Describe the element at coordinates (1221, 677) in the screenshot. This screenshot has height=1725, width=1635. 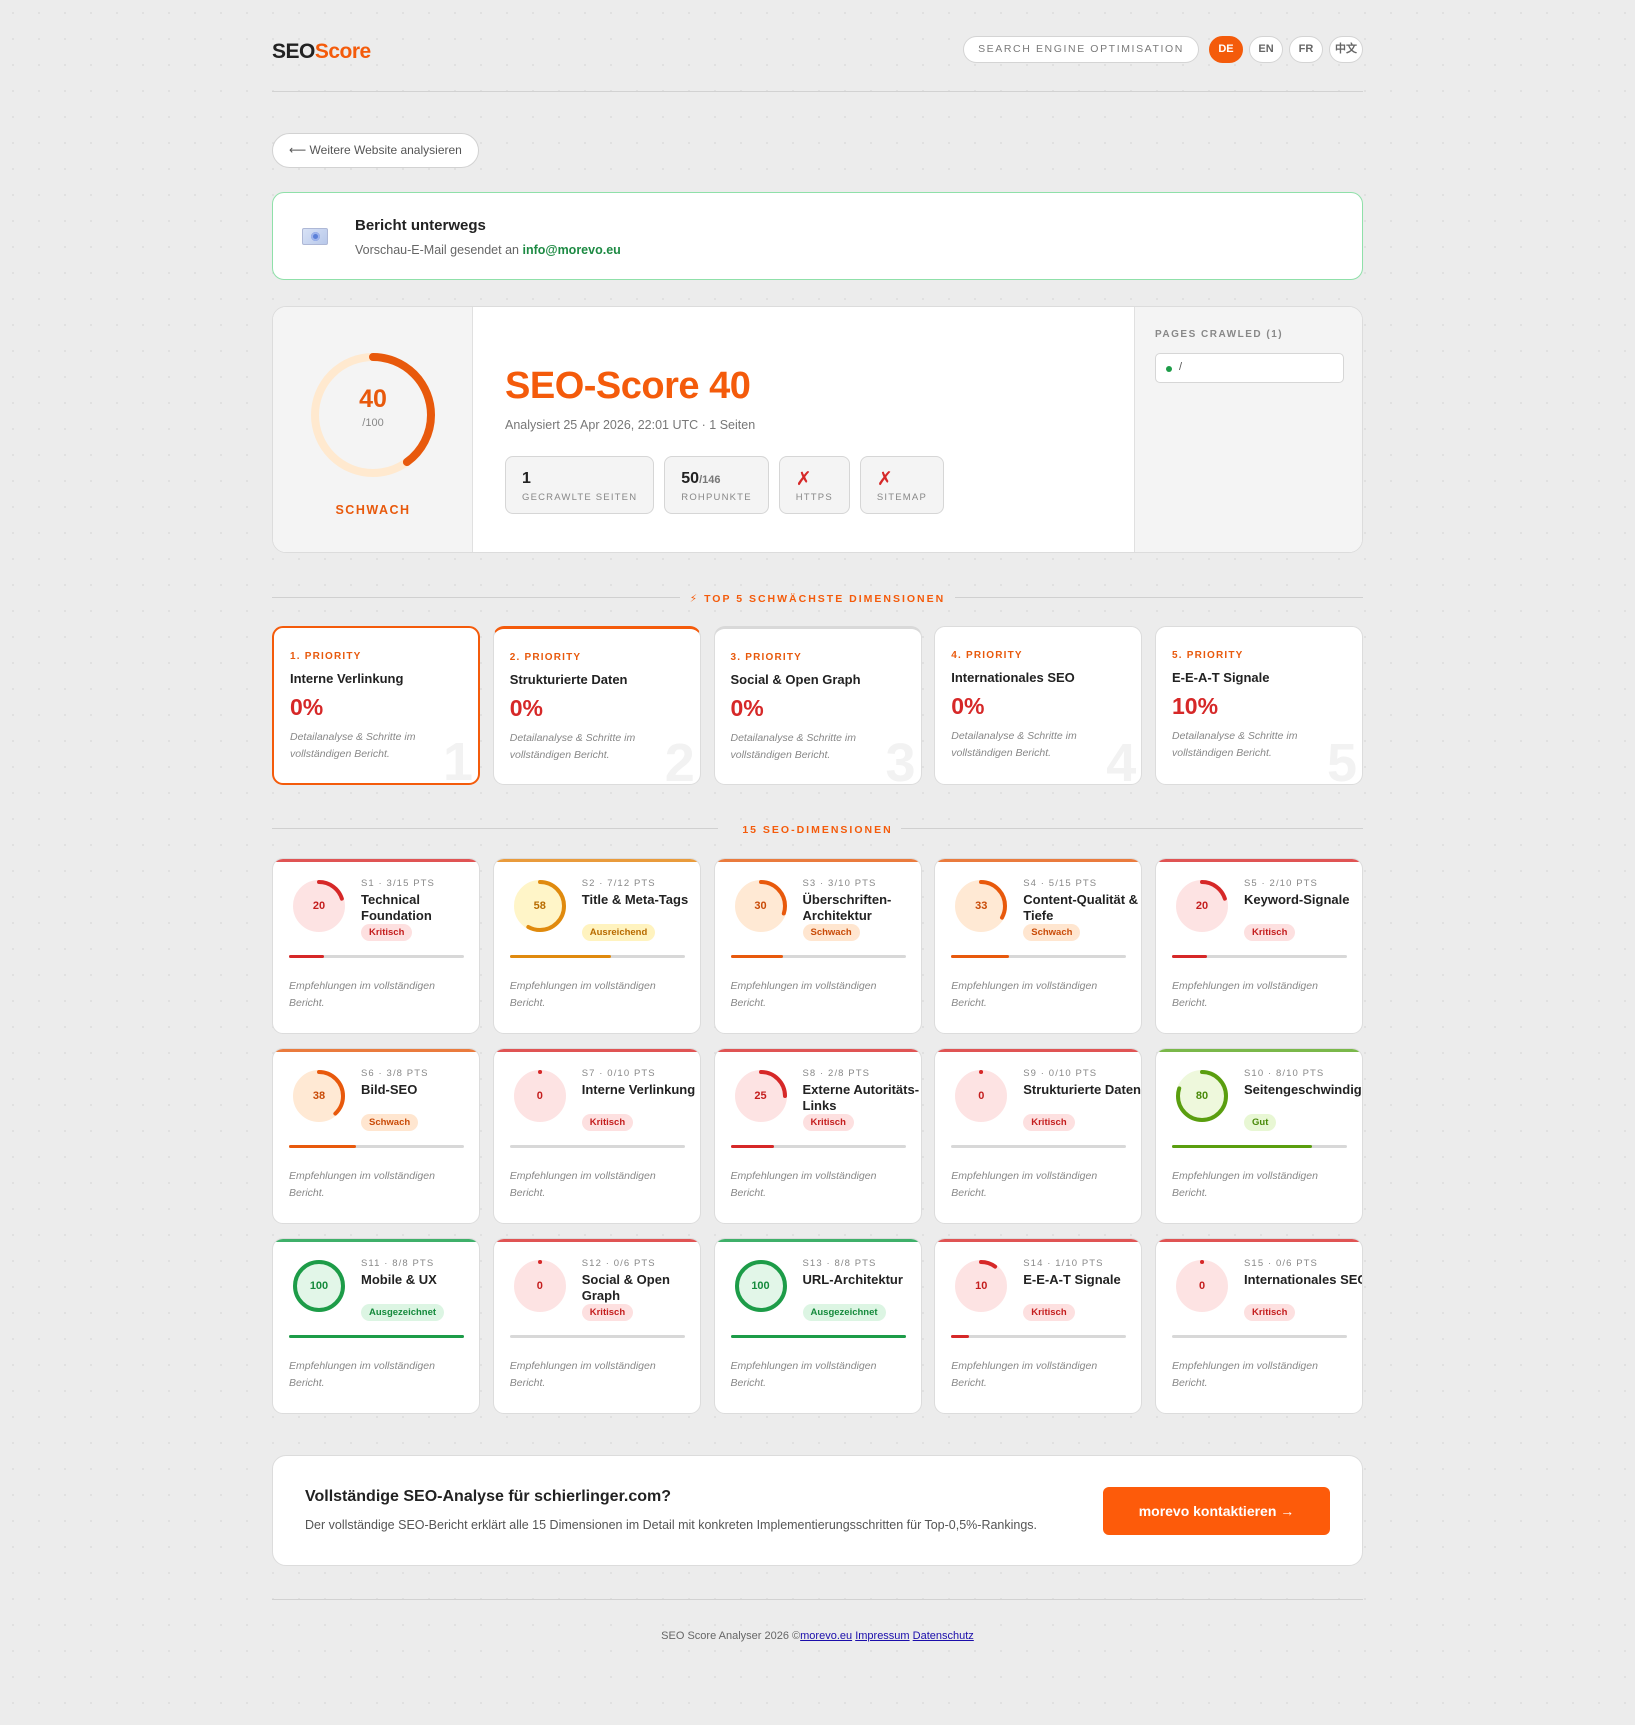
I see `priority-name: E-E-A-T Signale` at that location.